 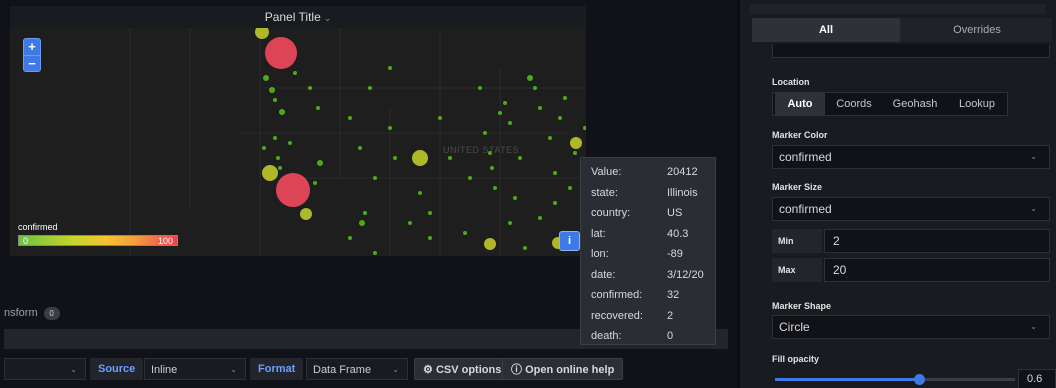 I want to click on panel-header: Panel Title ⌄, so click(x=298, y=17).